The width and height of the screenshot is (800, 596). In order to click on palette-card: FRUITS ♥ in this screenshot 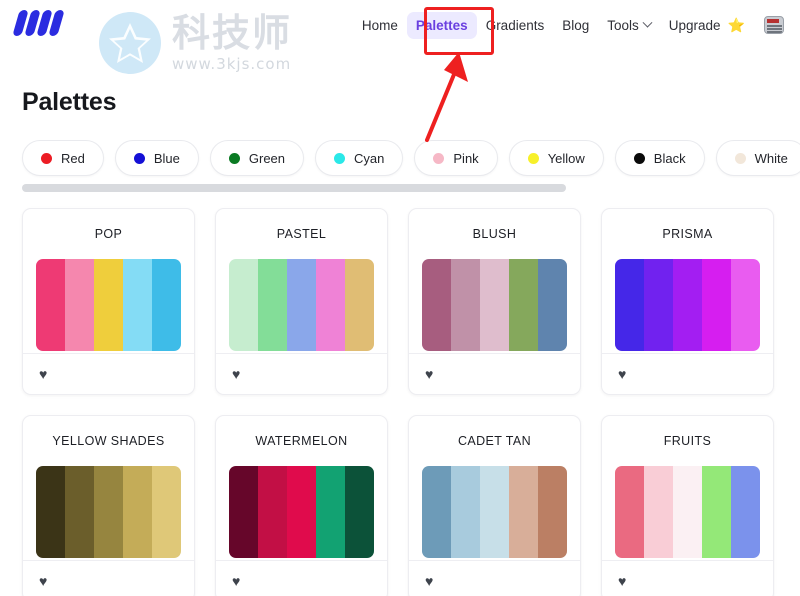, I will do `click(687, 505)`.